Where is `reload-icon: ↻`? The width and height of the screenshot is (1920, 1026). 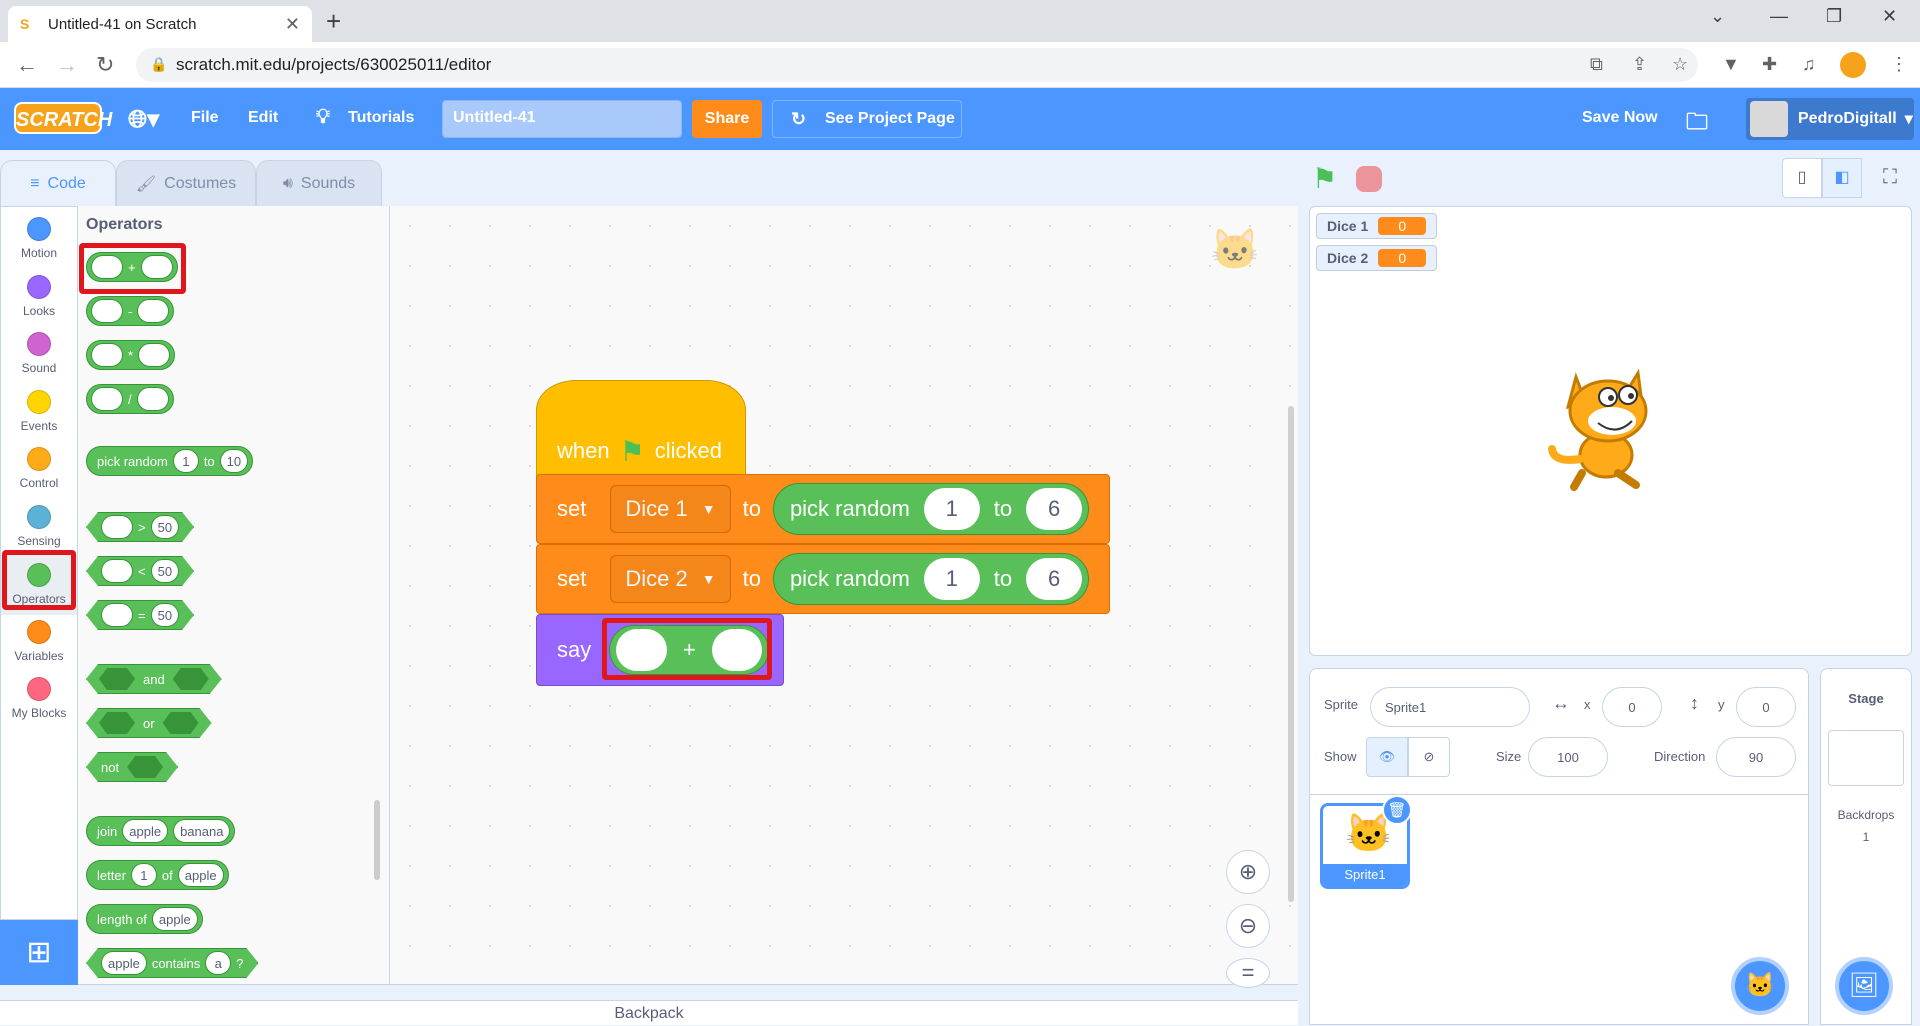 reload-icon: ↻ is located at coordinates (105, 65).